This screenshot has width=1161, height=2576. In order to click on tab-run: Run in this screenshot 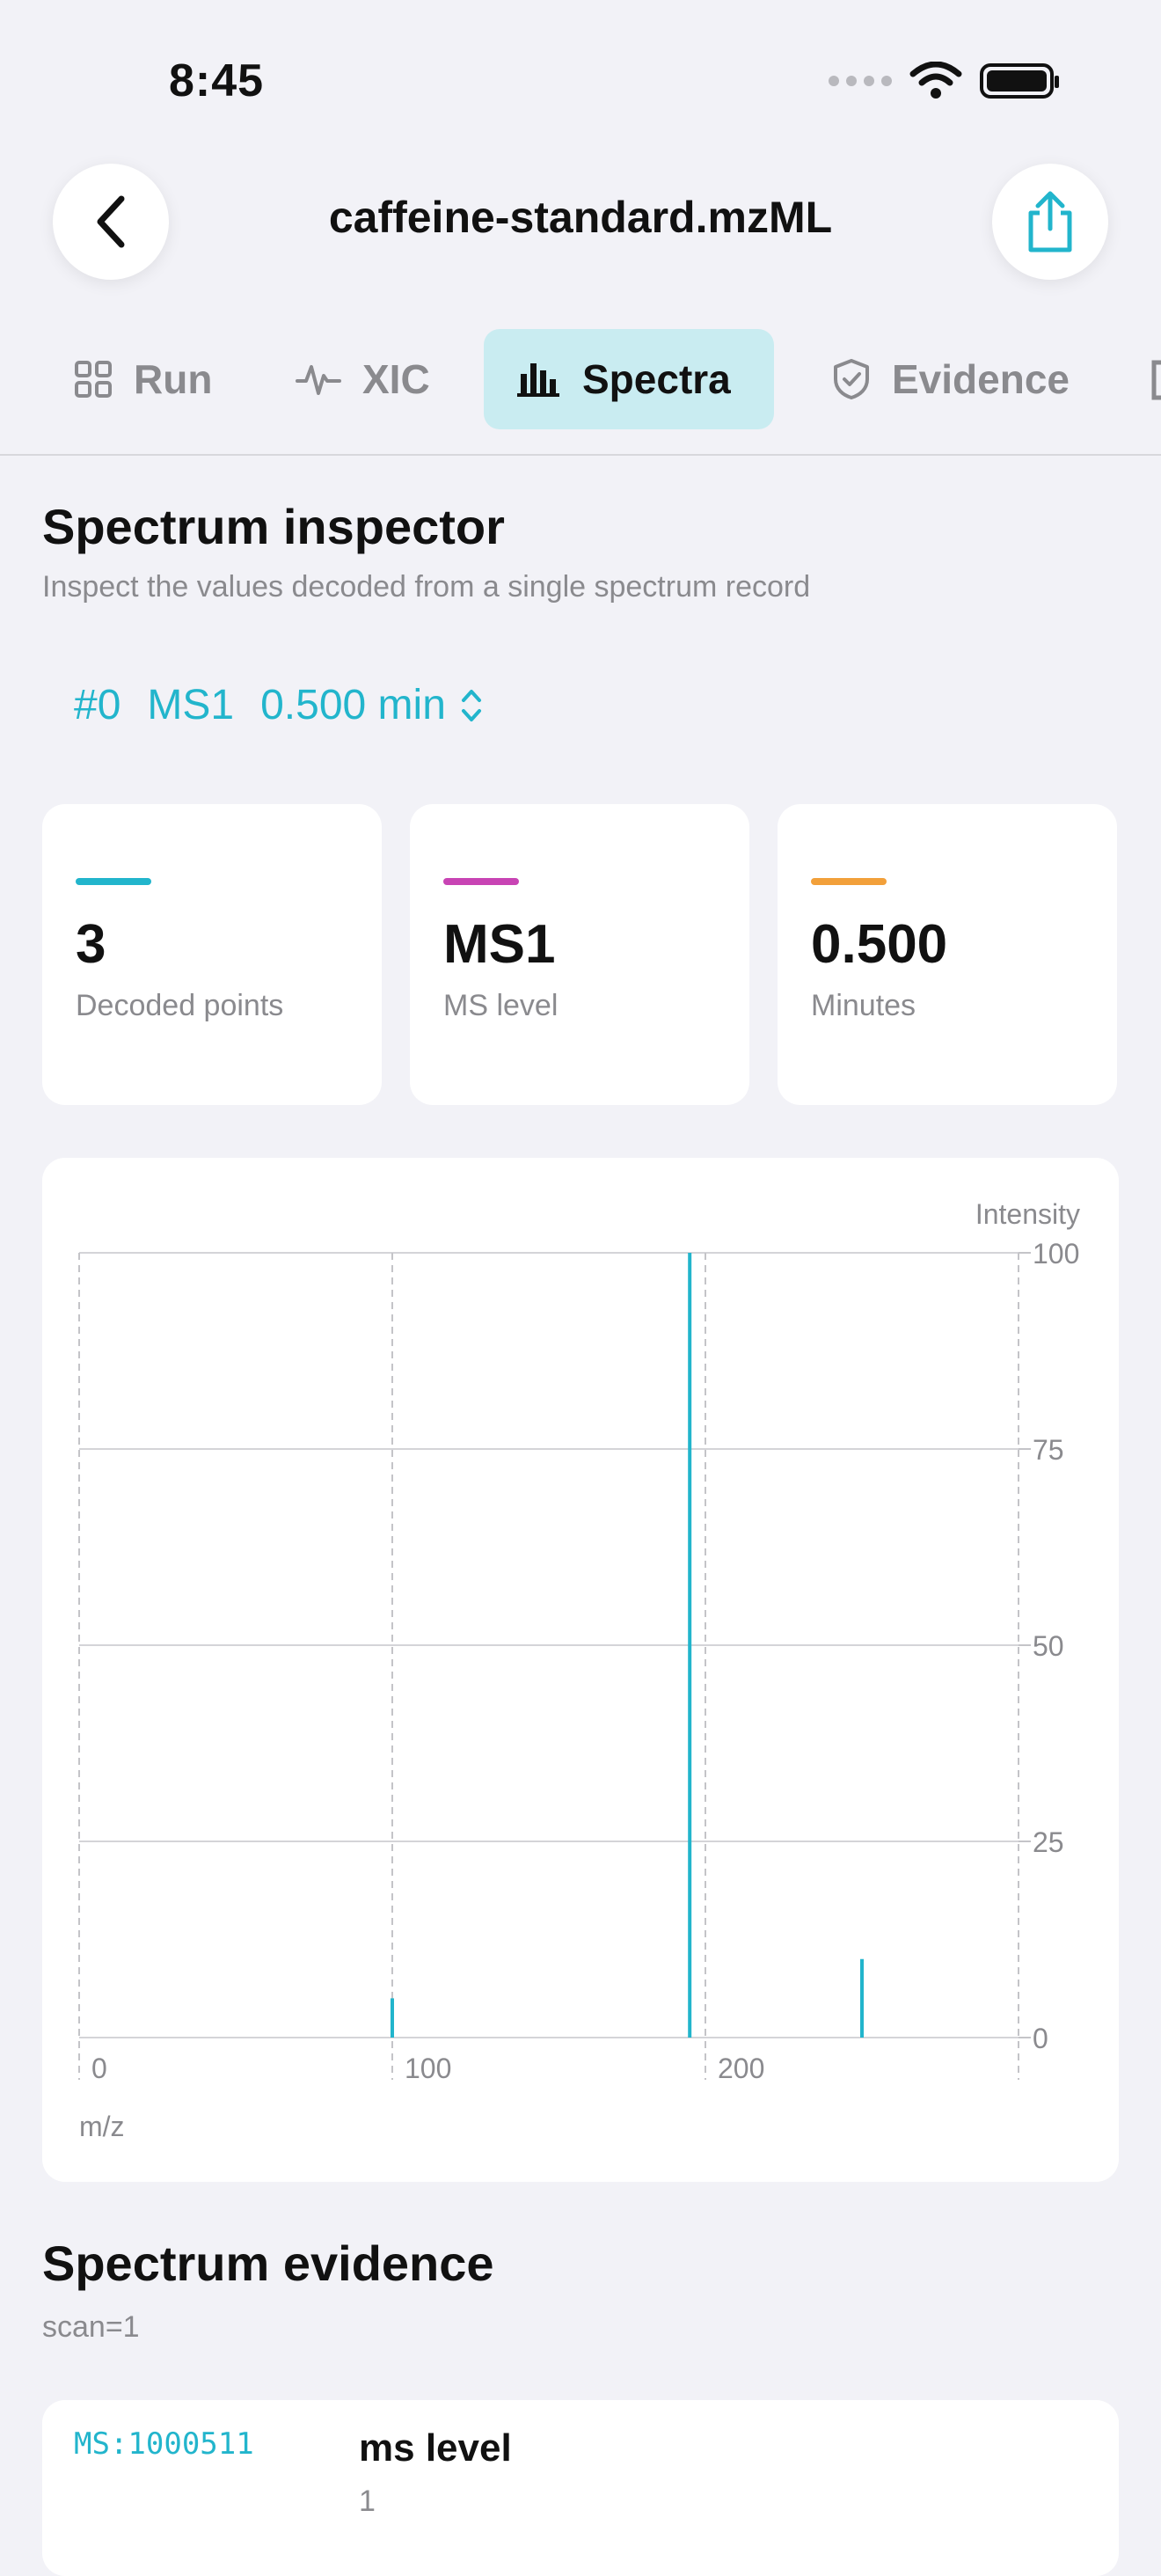, I will do `click(143, 379)`.